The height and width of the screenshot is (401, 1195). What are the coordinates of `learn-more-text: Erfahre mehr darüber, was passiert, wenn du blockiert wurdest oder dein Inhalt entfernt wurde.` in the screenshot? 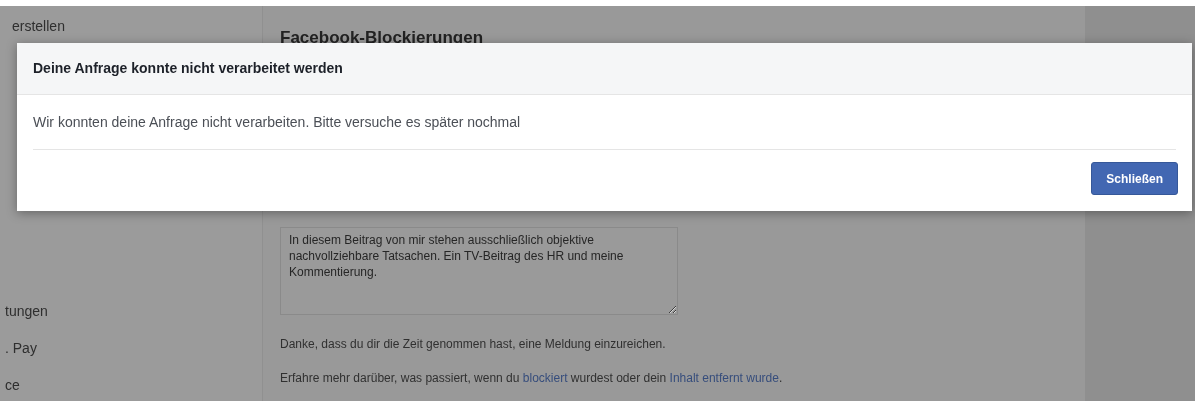 It's located at (532, 378).